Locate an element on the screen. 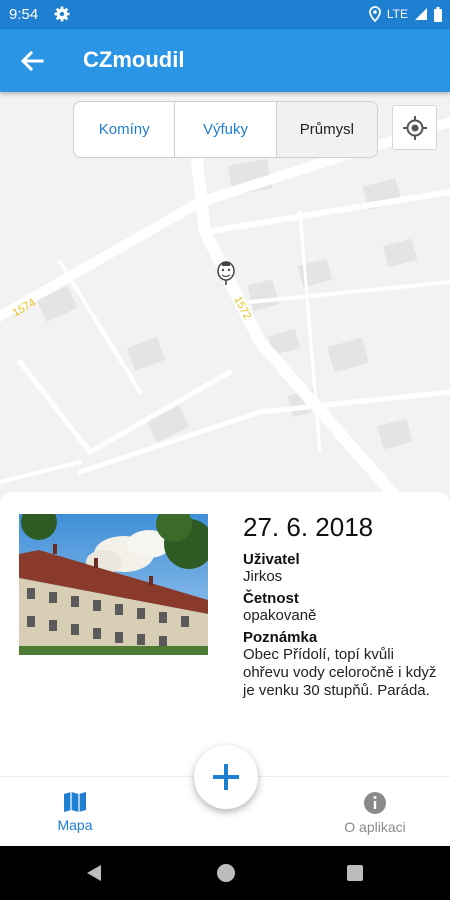  system-back-icon is located at coordinates (94, 873).